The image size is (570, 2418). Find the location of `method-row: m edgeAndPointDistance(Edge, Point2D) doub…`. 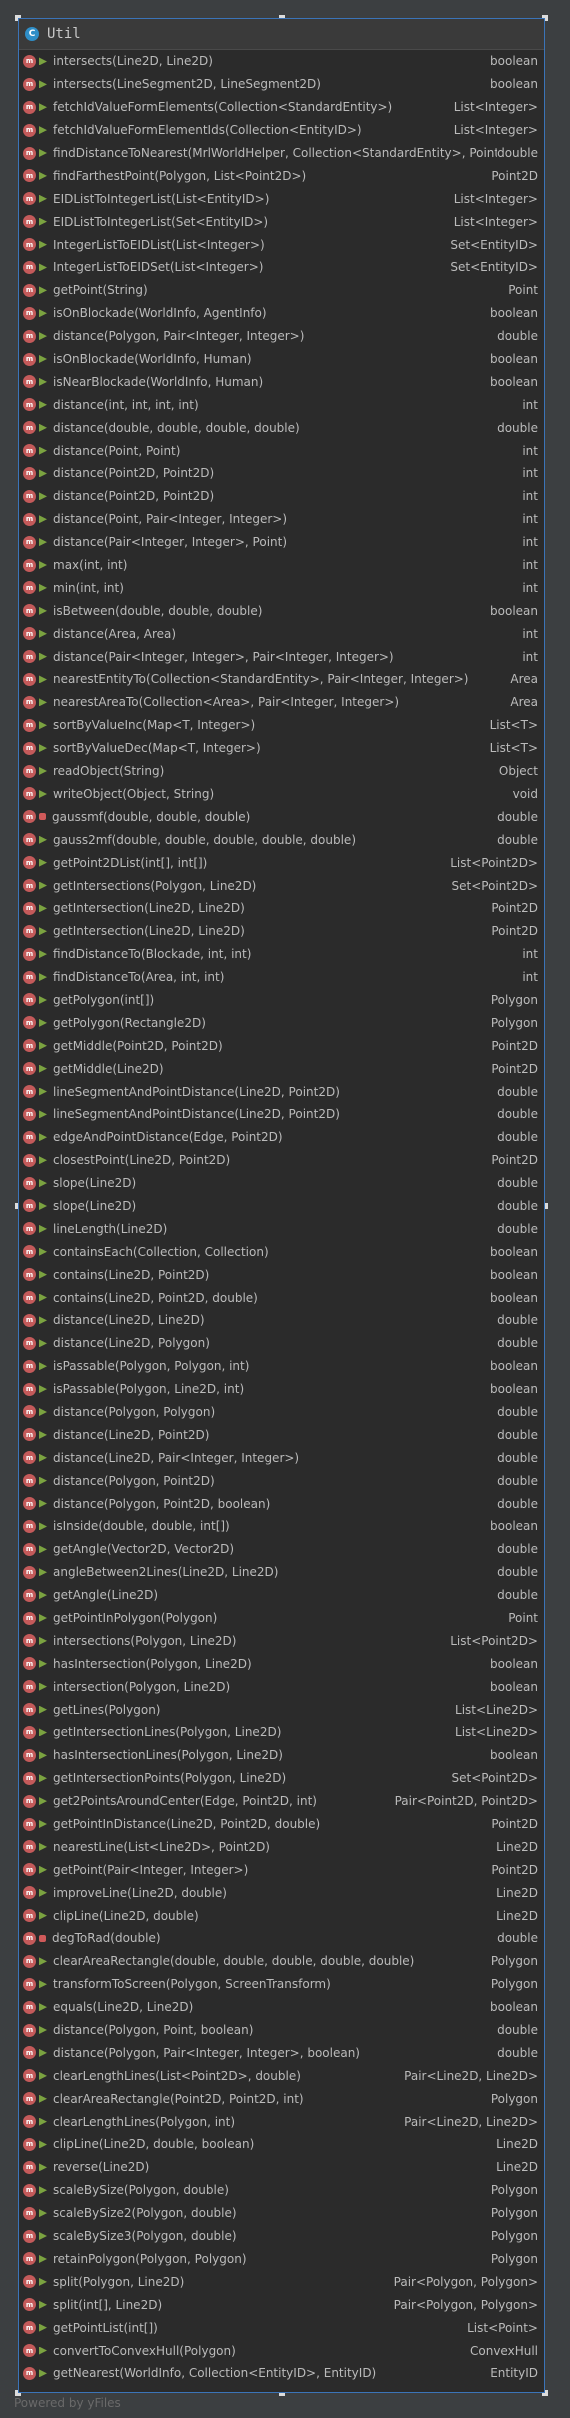

method-row: m edgeAndPointDistance(Edge, Point2D) doub… is located at coordinates (281, 1137).